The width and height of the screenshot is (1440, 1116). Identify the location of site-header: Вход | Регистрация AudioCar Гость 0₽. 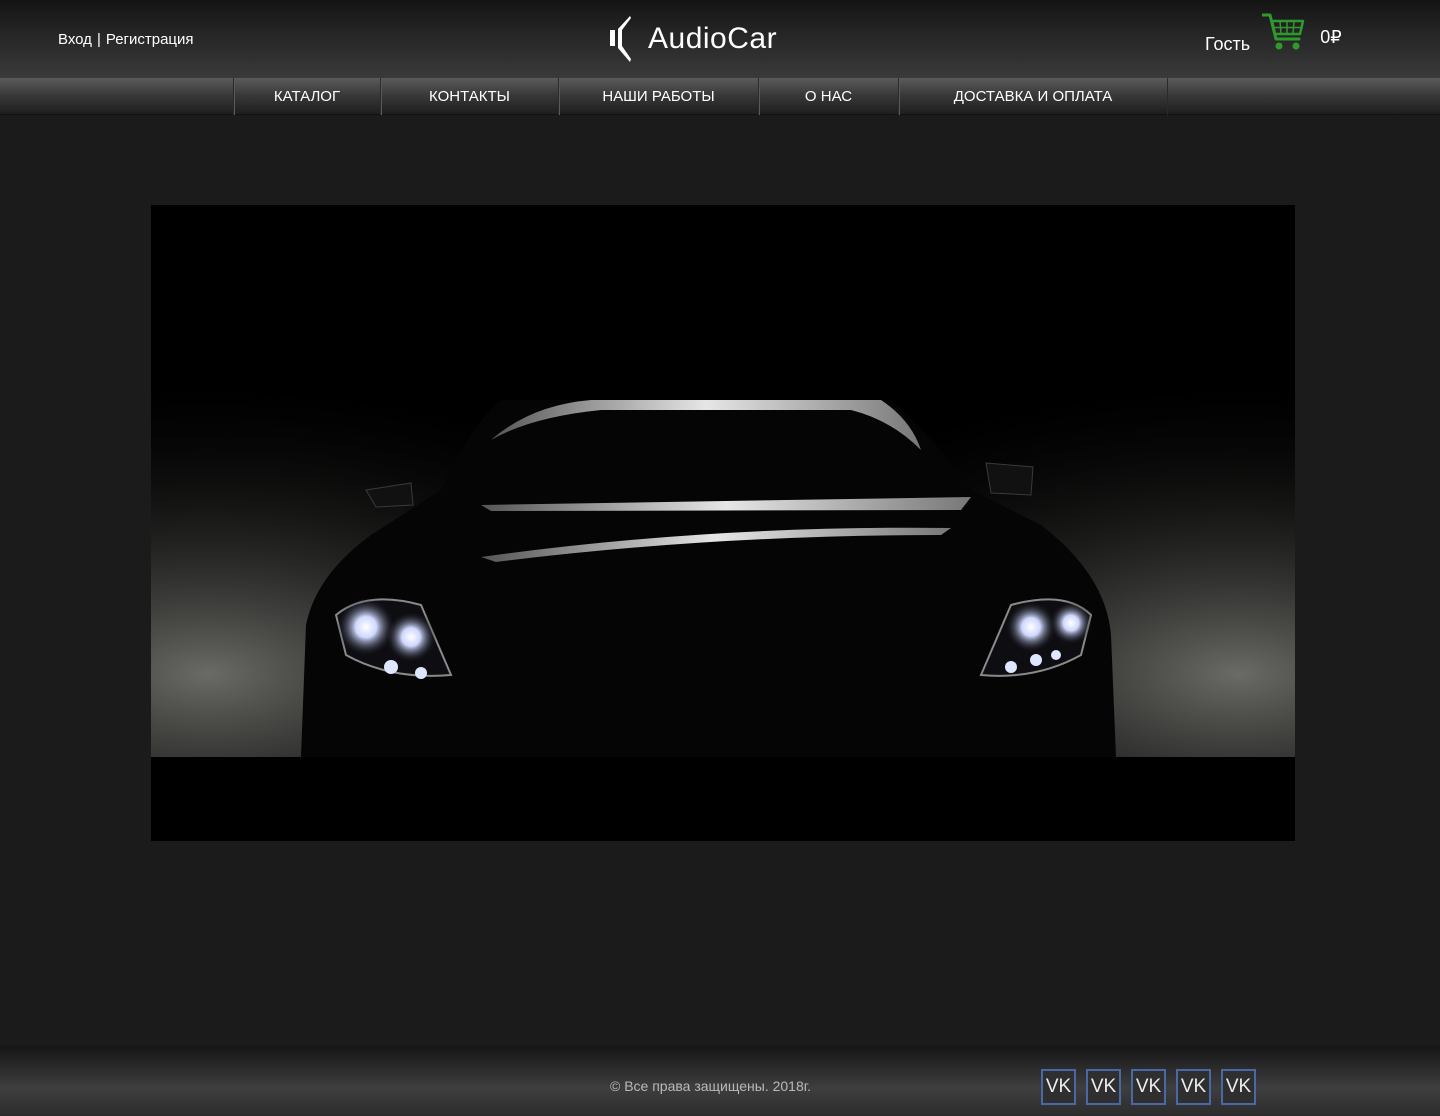
(720, 39).